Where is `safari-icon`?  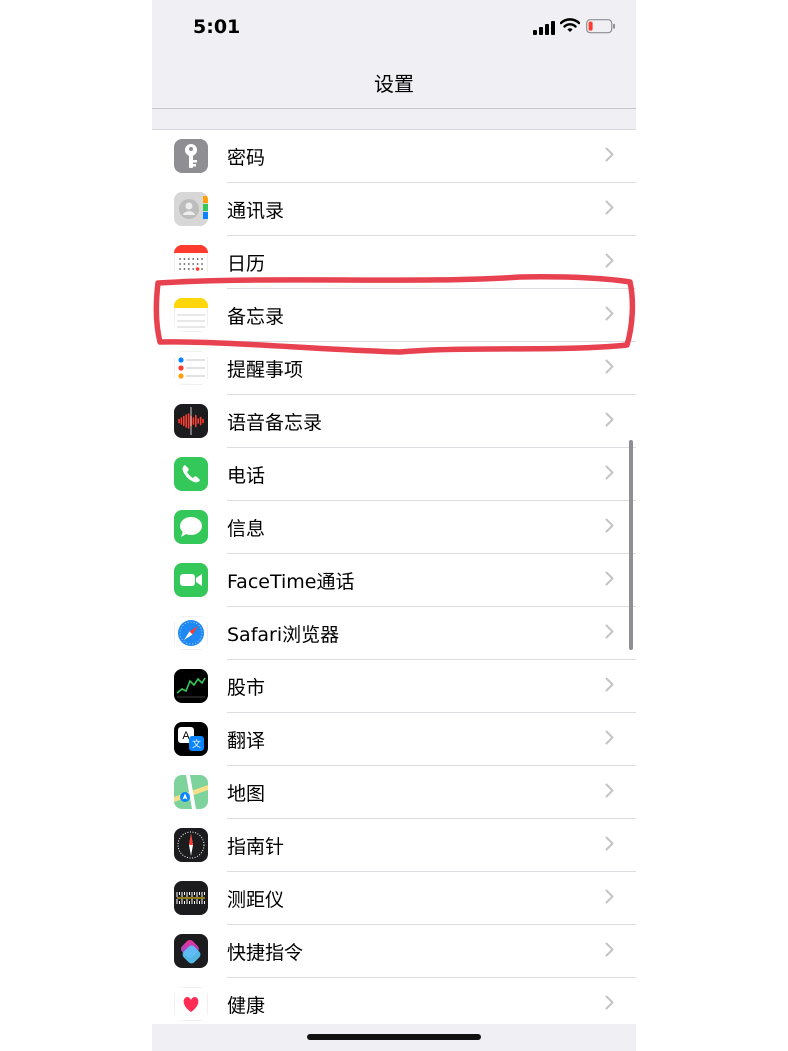 safari-icon is located at coordinates (191, 633).